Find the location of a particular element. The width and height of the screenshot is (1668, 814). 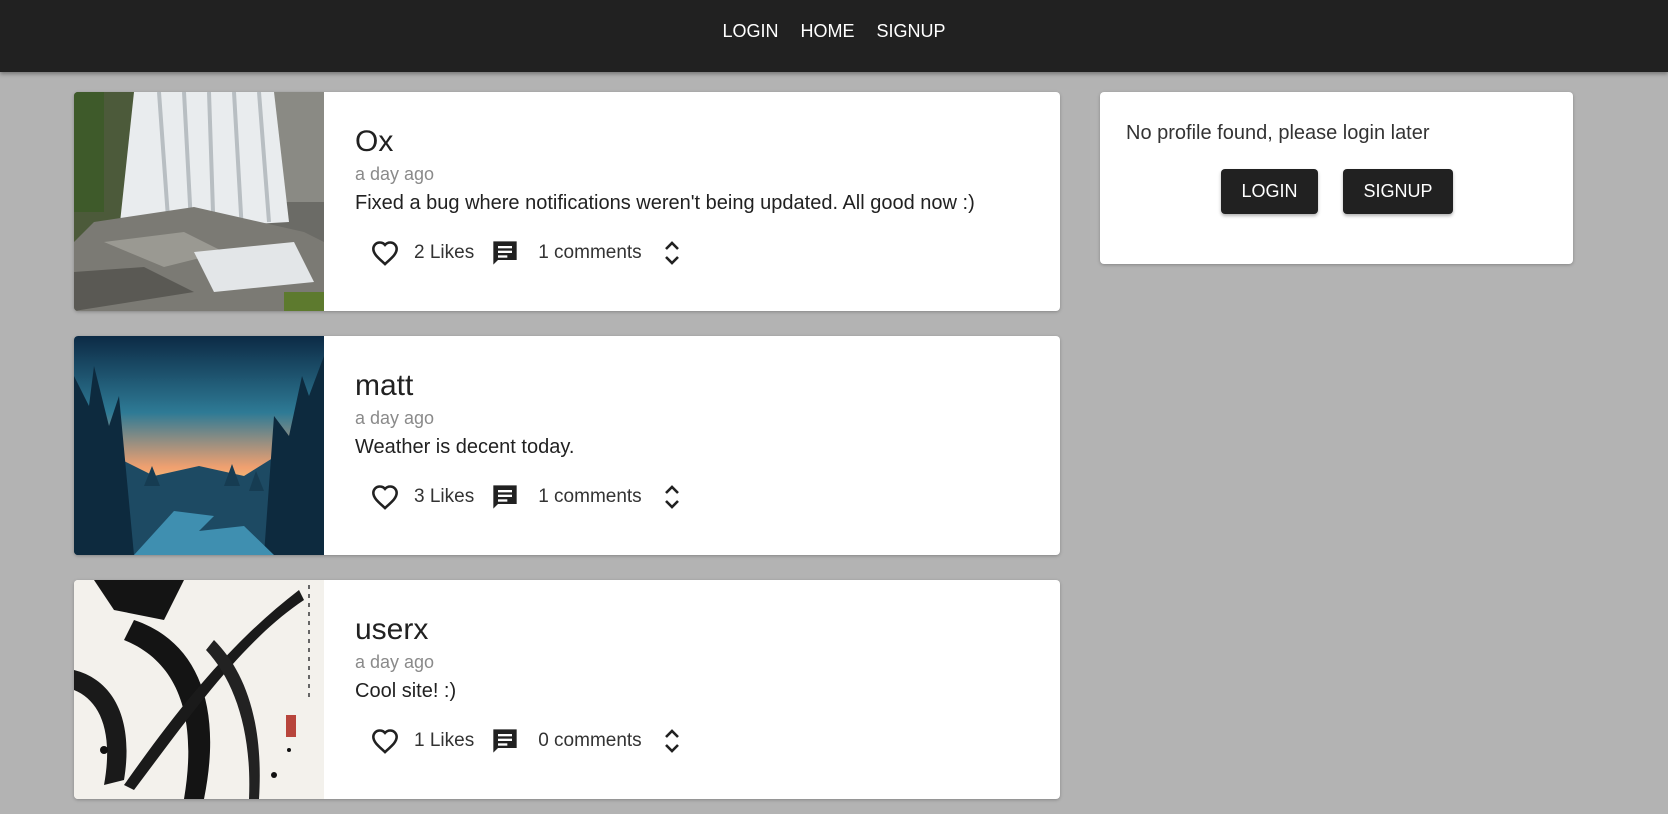

login-button: LOGIN is located at coordinates (1269, 191).